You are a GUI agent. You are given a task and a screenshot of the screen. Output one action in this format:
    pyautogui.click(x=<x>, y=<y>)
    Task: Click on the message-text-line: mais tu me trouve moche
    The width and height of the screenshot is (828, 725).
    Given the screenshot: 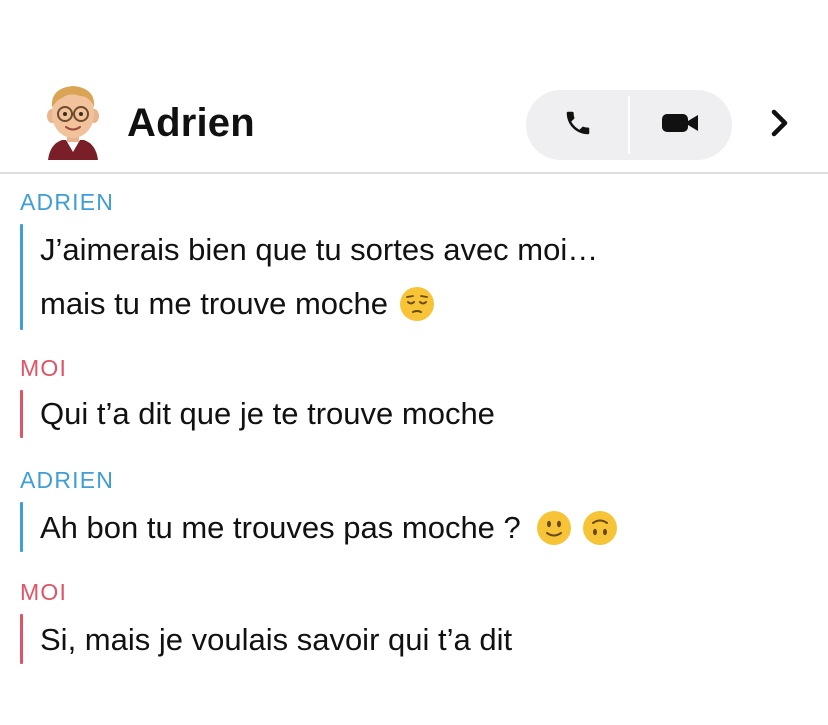 What is the action you would take?
    pyautogui.click(x=238, y=304)
    